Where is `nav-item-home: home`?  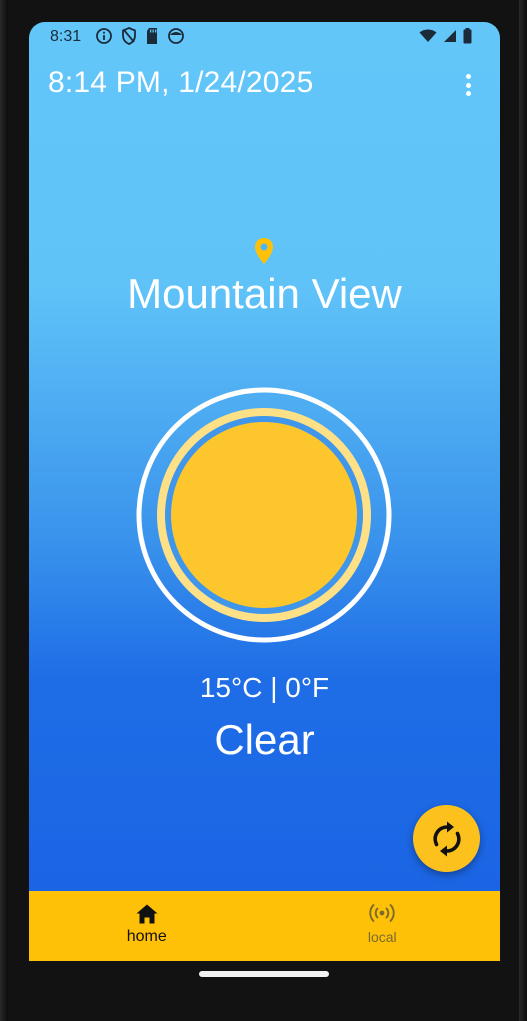 nav-item-home: home is located at coordinates (147, 926).